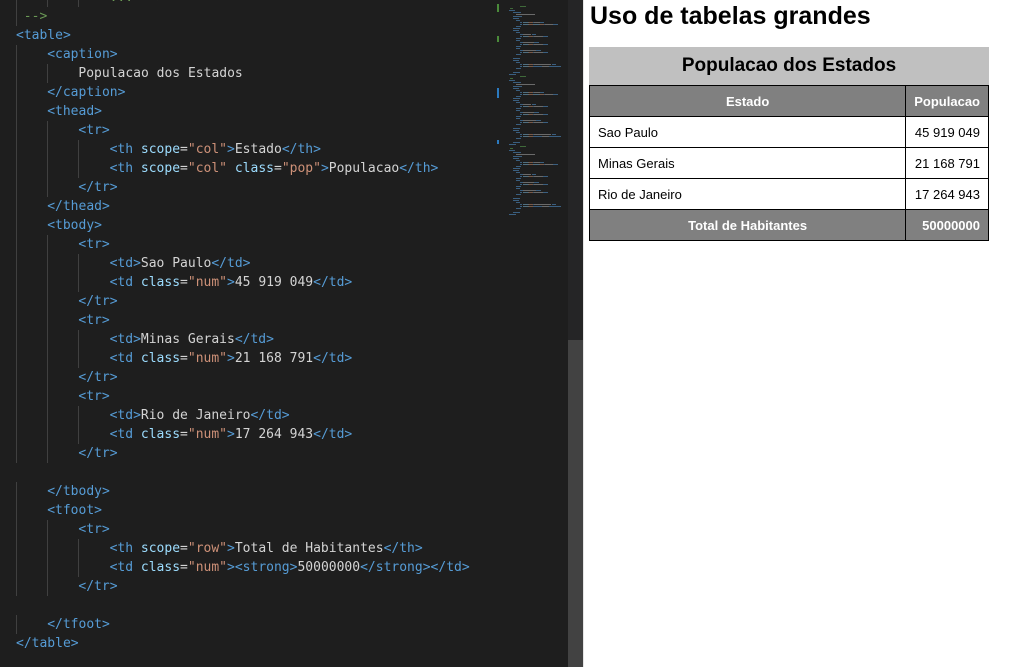 Image resolution: width=1020 pixels, height=667 pixels. Describe the element at coordinates (247, 16) in the screenshot. I see `code-line: -->` at that location.